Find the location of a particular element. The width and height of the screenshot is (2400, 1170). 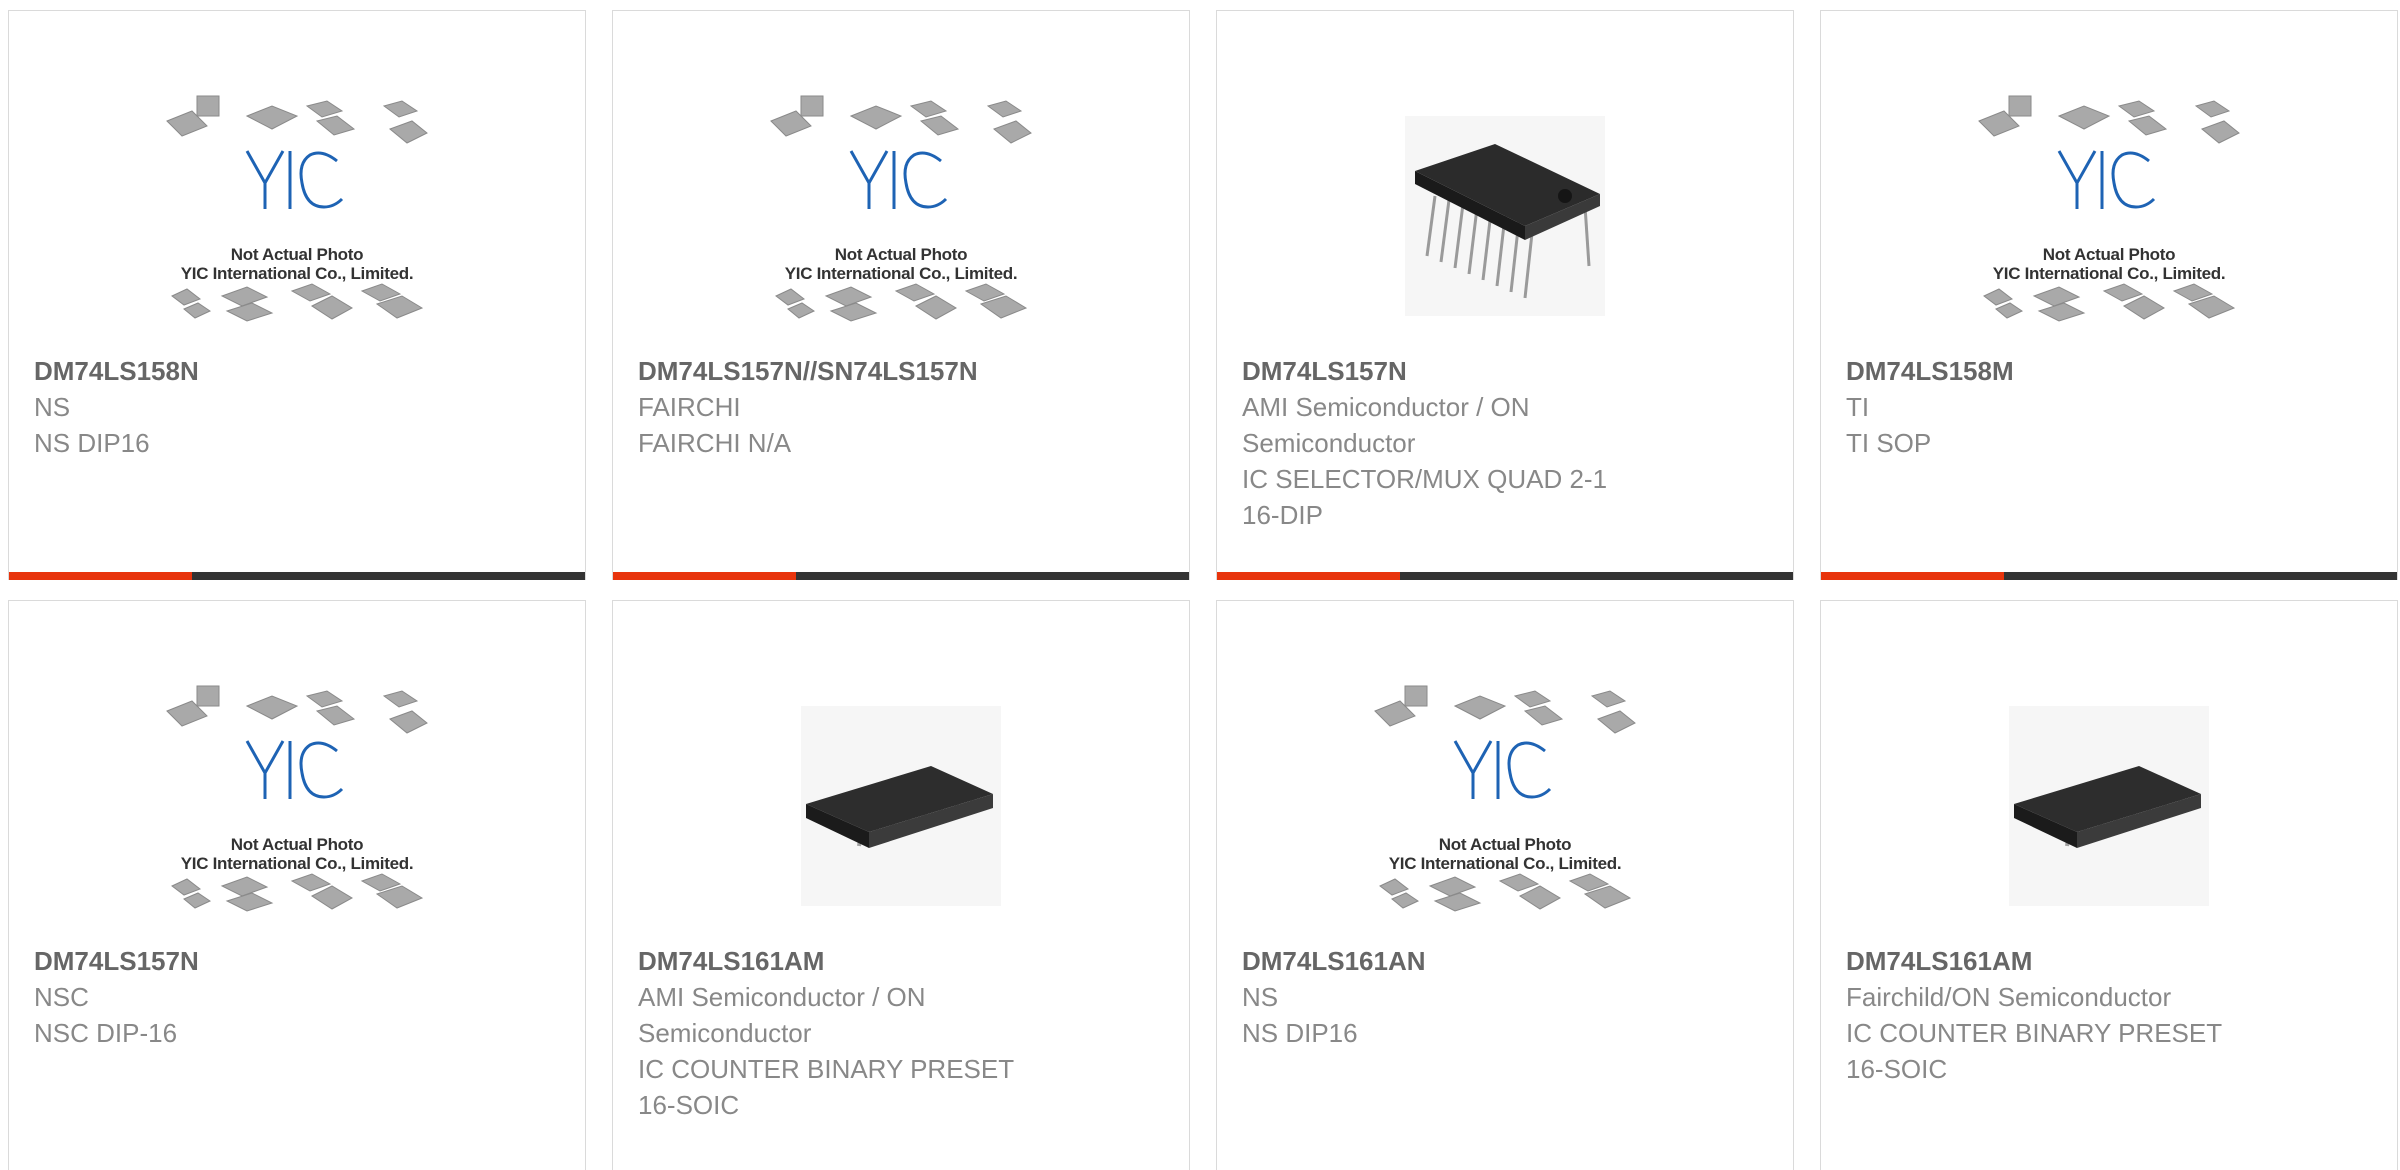

part-number: DM74LS157N//SN74LS157N is located at coordinates (903, 371).